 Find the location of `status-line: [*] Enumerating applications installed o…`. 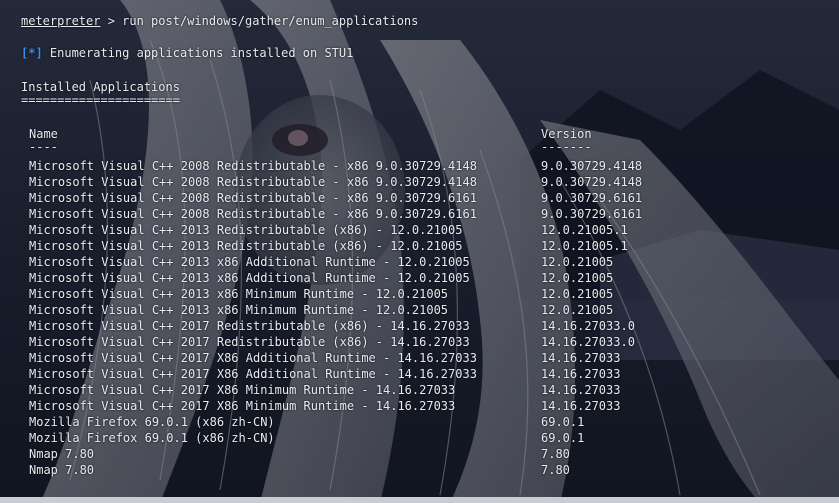

status-line: [*] Enumerating applications installed o… is located at coordinates (187, 53).